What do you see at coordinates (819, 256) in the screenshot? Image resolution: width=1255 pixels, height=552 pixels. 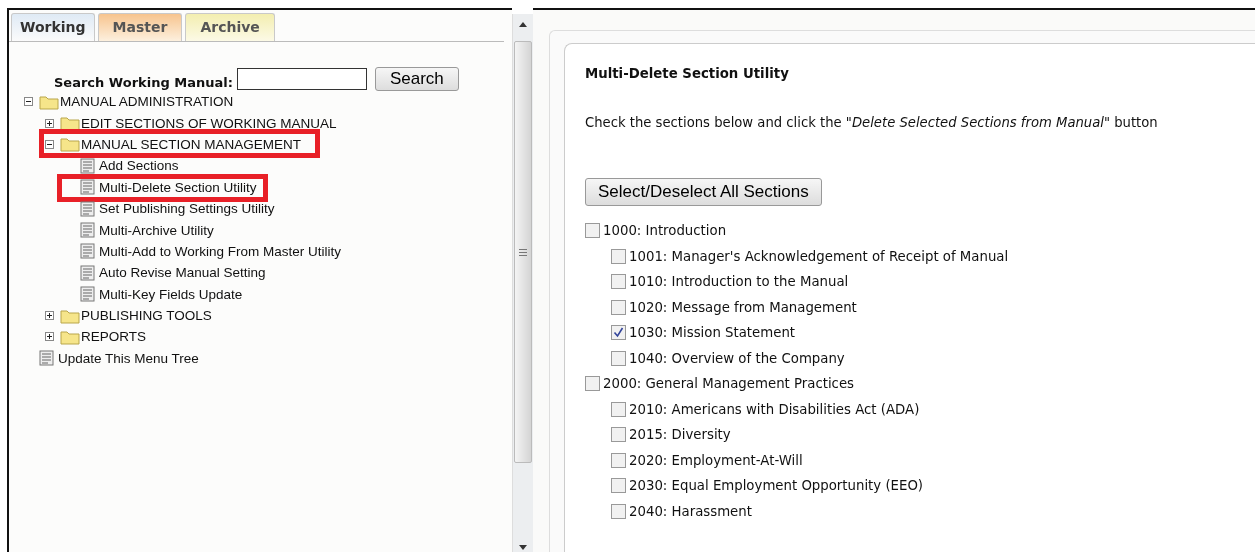 I see `section-label: 1001: Manager's Acknowledgement of Receipt of Manual` at bounding box center [819, 256].